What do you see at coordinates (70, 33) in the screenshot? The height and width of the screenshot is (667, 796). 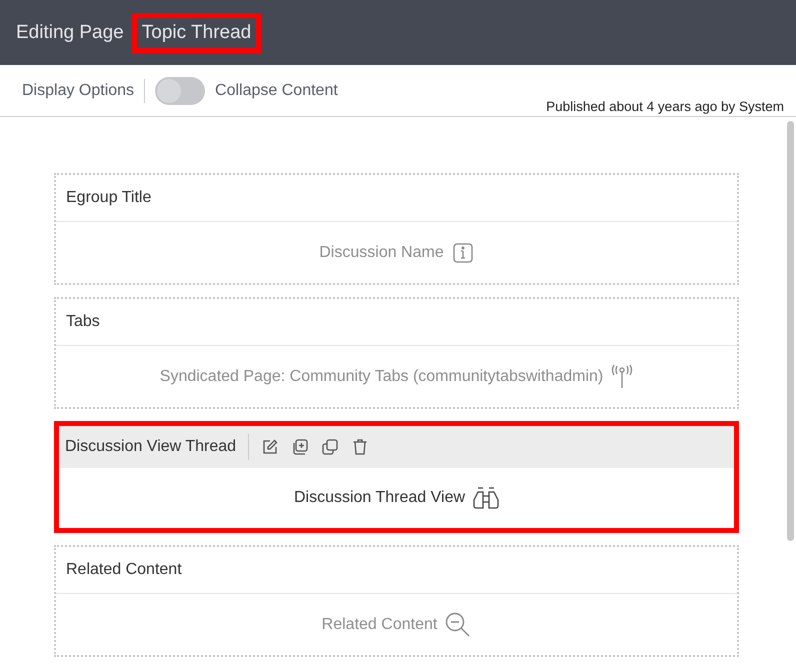 I see `page-header-label: Editing Page` at bounding box center [70, 33].